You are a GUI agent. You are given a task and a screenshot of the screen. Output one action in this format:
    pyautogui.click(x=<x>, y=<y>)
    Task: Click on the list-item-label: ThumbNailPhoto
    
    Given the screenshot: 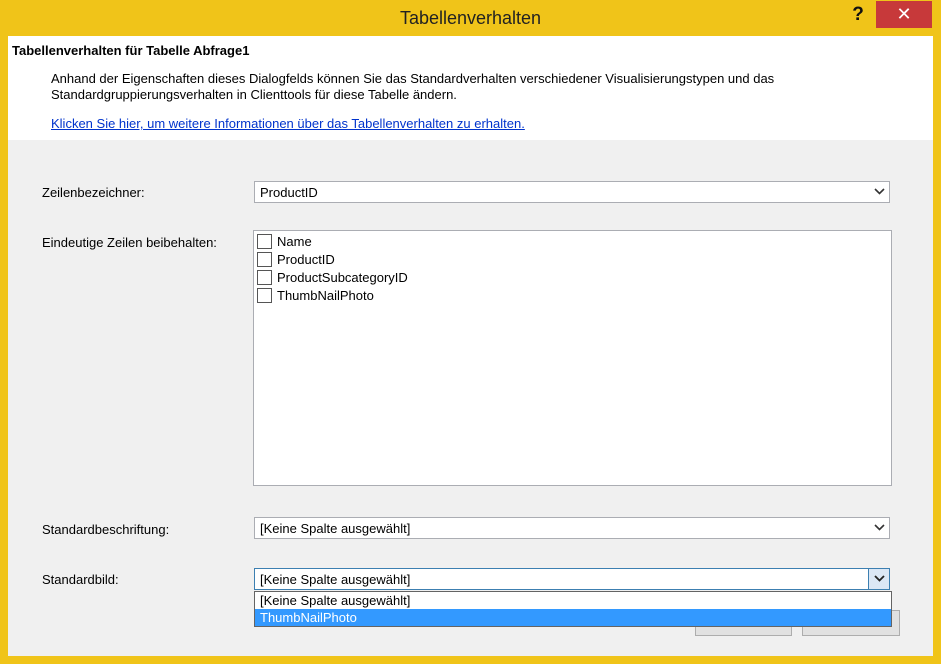 What is the action you would take?
    pyautogui.click(x=325, y=295)
    